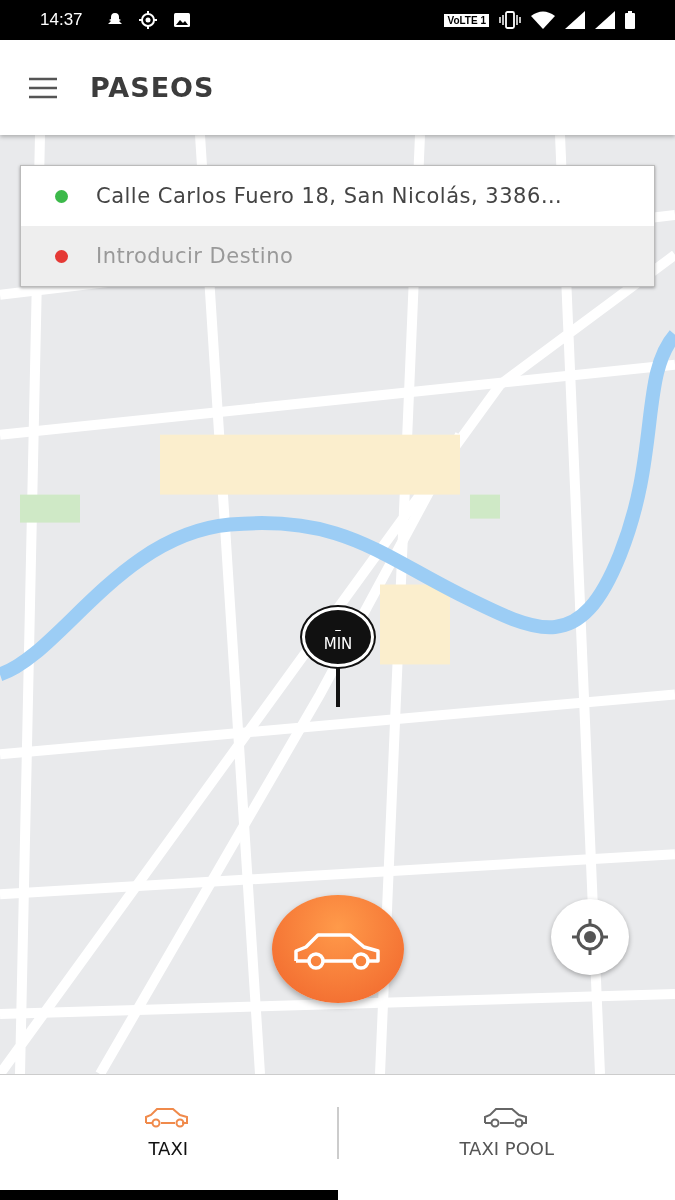  I want to click on location-icon, so click(147, 20).